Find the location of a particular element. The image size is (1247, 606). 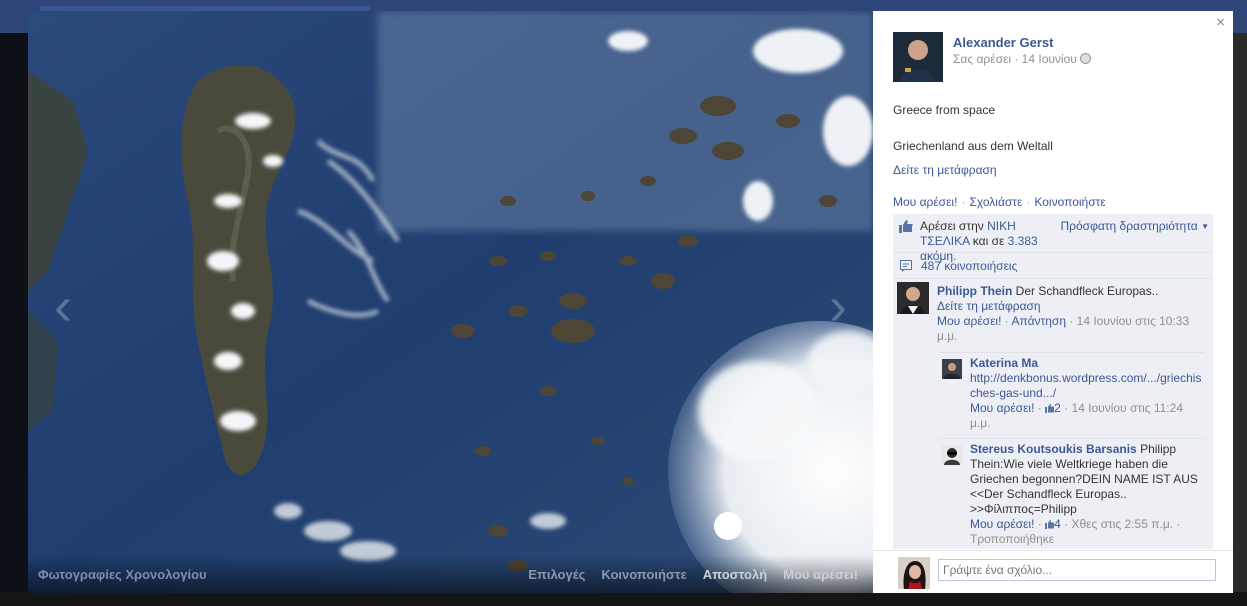

caption-line-1: Greece from space is located at coordinates (944, 110).